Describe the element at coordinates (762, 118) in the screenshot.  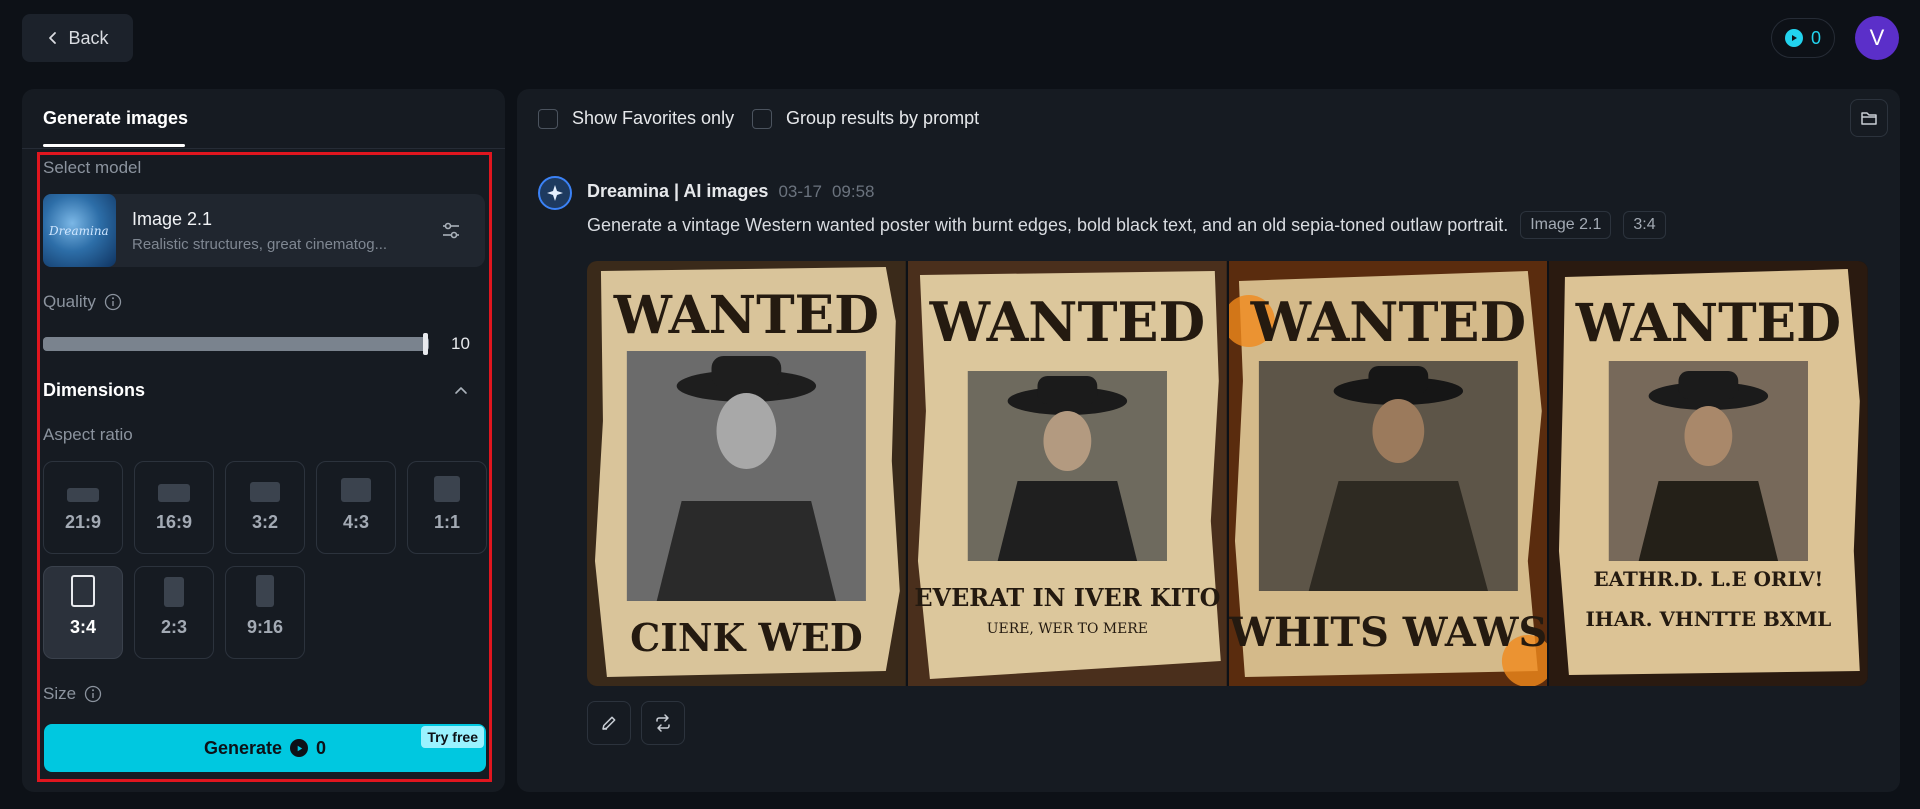
I see `group-results-checkbox` at that location.